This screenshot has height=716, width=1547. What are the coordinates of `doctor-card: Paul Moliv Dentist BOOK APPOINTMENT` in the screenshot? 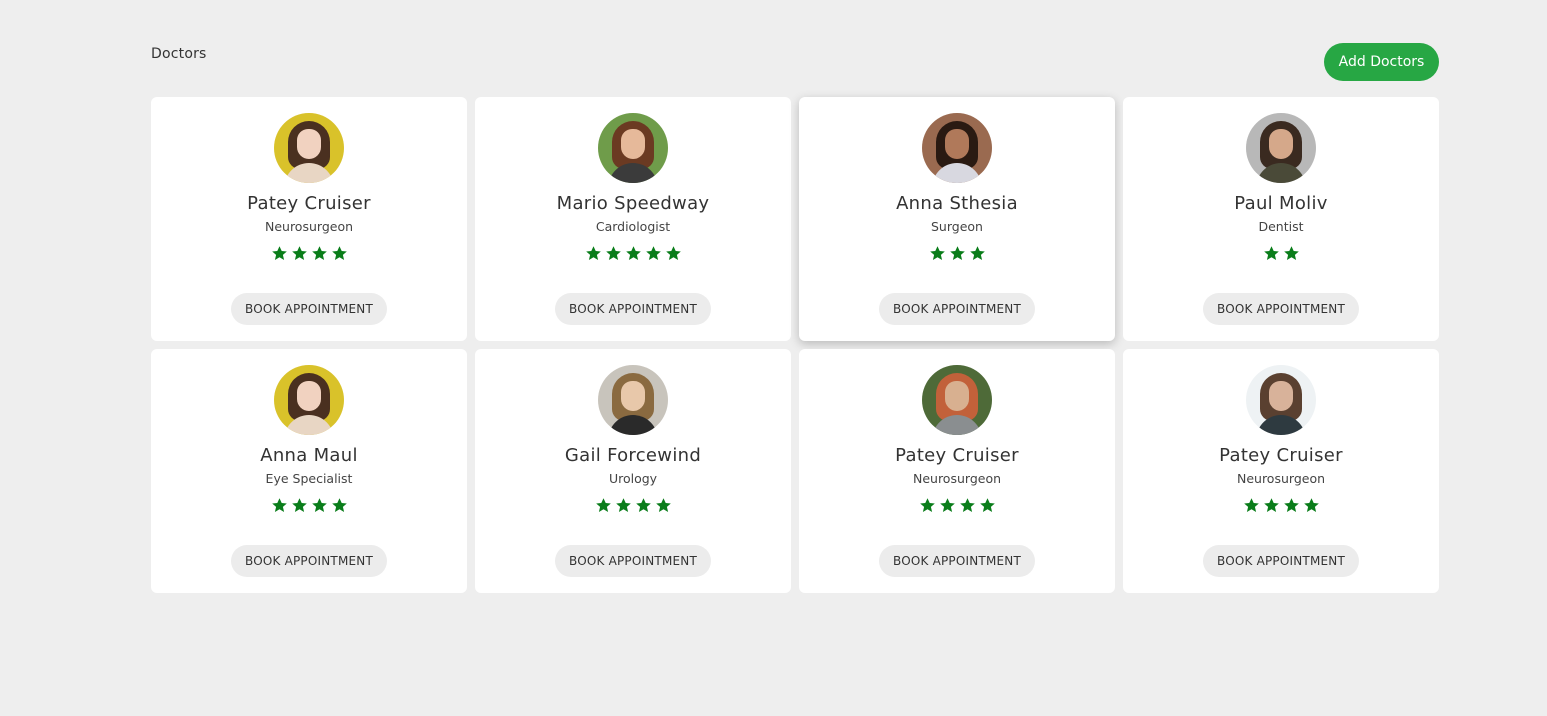 It's located at (1281, 219).